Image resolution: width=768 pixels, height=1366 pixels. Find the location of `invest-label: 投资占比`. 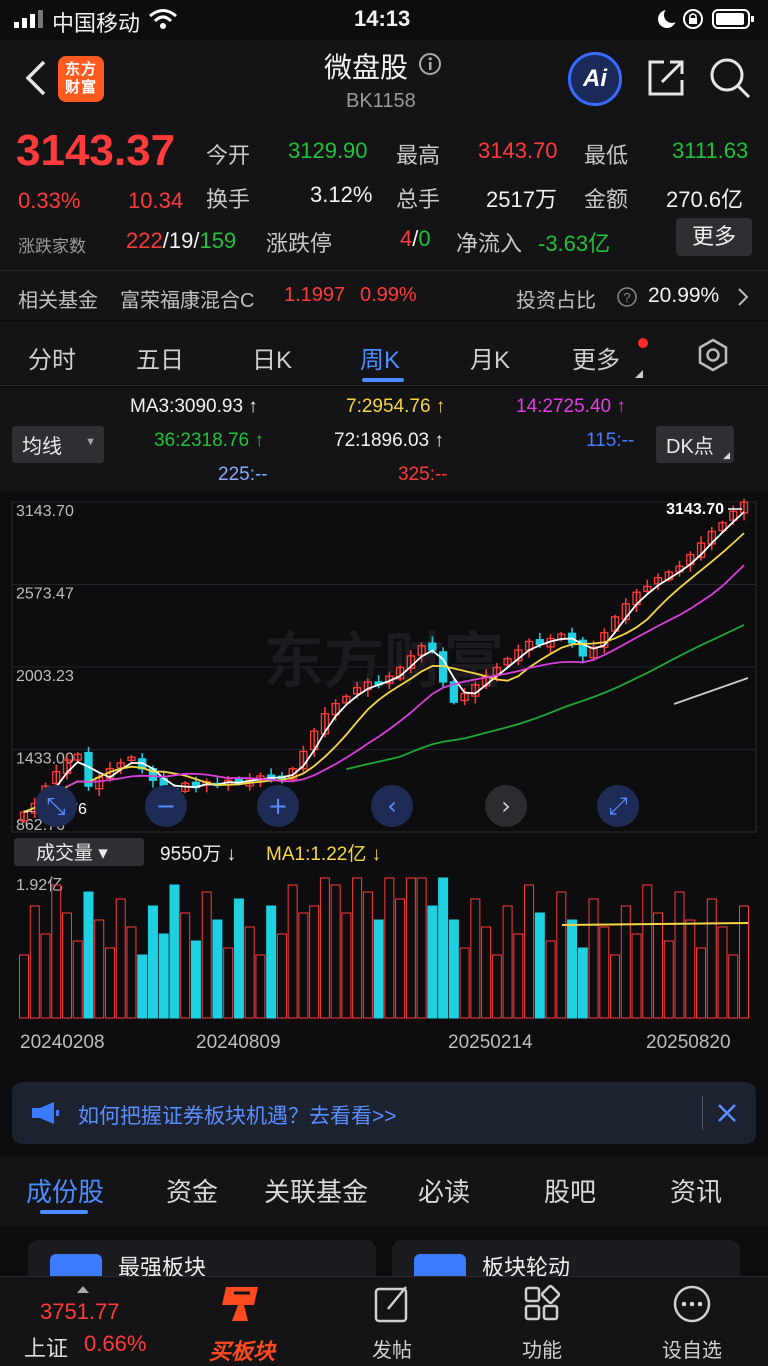

invest-label: 投资占比 is located at coordinates (556, 301).